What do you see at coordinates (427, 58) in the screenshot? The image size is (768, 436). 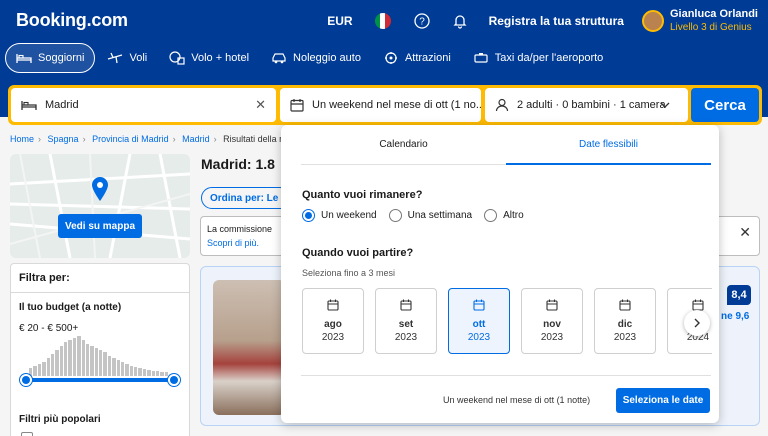 I see `nav-tab-label: Attrazioni` at bounding box center [427, 58].